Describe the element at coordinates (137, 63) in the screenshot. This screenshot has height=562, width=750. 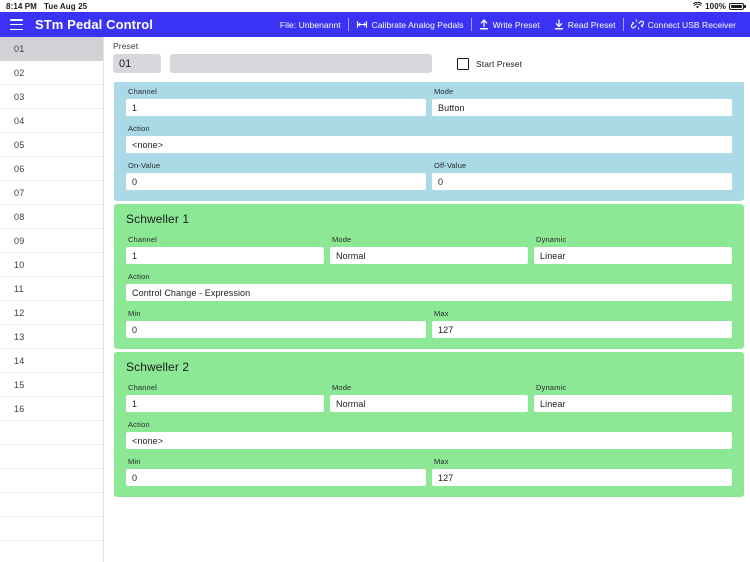
I see `preset-number-input: 01` at that location.